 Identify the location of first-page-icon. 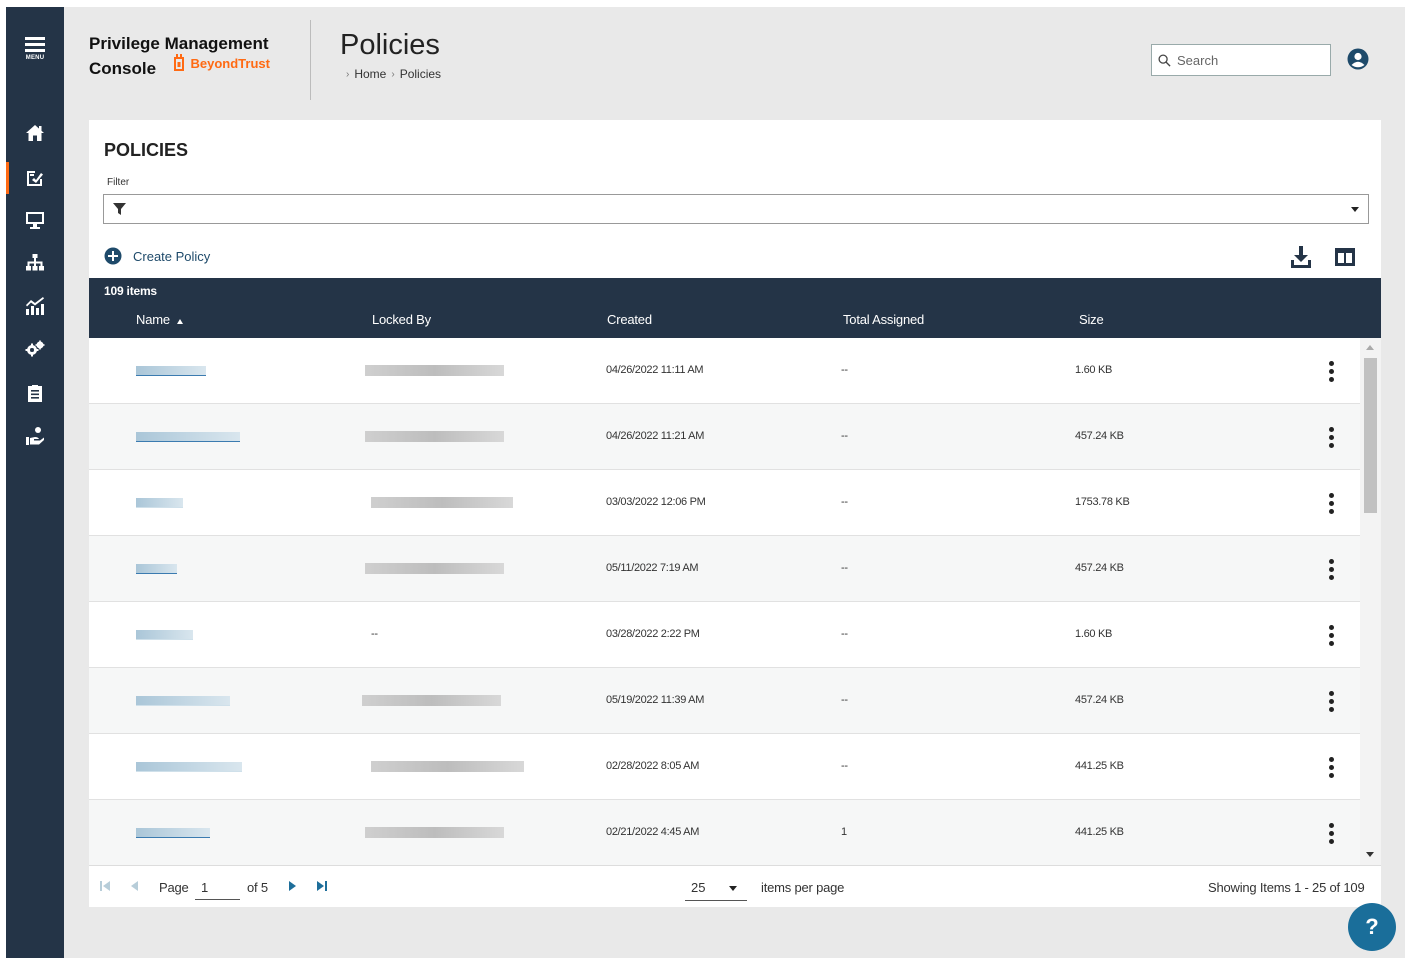
(105, 886).